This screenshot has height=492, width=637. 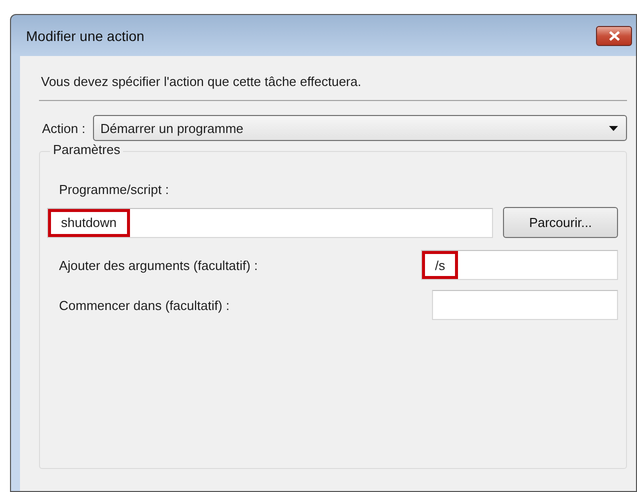 What do you see at coordinates (144, 305) in the screenshot?
I see `start-in-label: Commencer dans (facultatif) :` at bounding box center [144, 305].